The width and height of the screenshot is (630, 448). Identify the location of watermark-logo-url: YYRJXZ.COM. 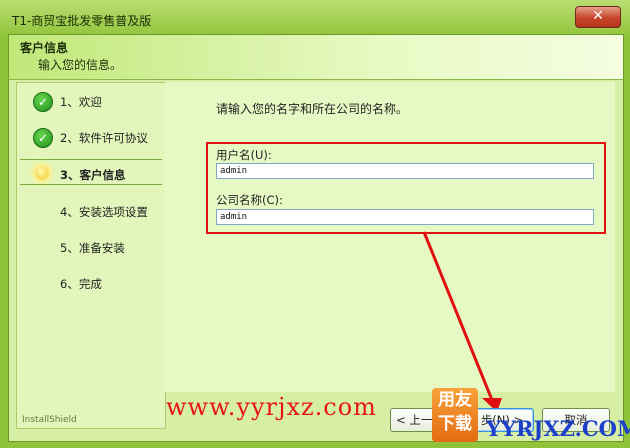
(558, 428).